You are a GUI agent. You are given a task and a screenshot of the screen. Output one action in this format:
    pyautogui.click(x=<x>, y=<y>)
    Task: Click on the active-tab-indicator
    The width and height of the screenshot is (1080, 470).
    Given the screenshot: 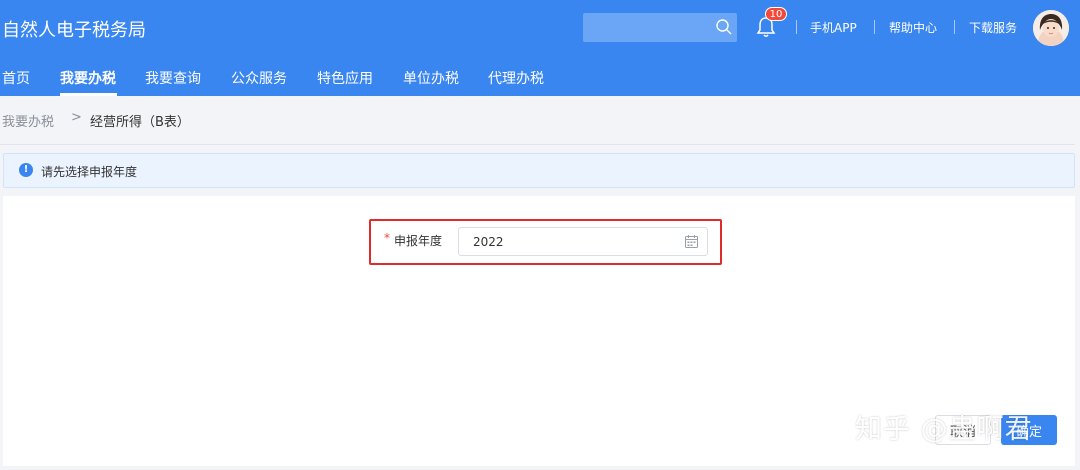 What is the action you would take?
    pyautogui.click(x=88, y=94)
    